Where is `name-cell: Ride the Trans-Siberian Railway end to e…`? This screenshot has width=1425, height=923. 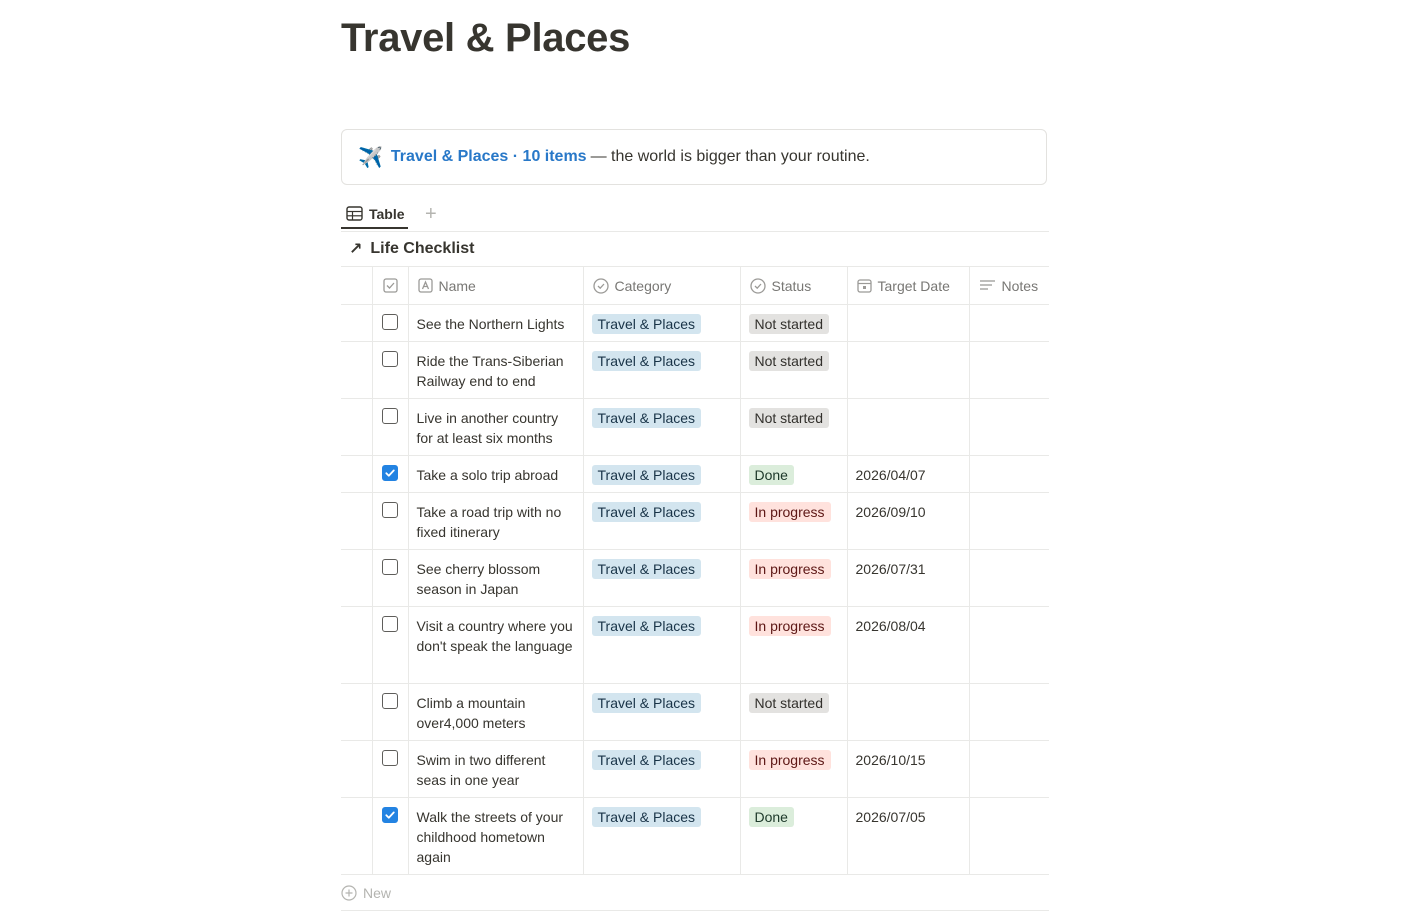
name-cell: Ride the Trans-Siberian Railway end to e… is located at coordinates (495, 370).